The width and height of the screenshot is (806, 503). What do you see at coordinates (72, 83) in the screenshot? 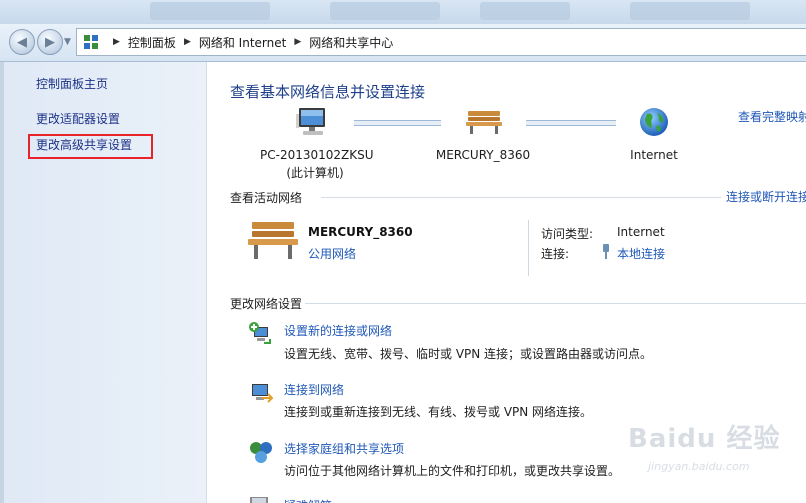
I see `sidebar-item-control-panel-home: 控制面板主页` at bounding box center [72, 83].